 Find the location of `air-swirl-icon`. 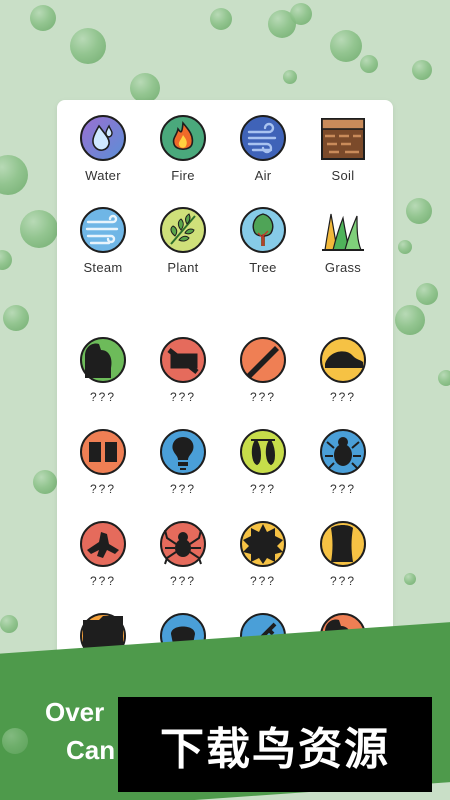

air-swirl-icon is located at coordinates (263, 138).